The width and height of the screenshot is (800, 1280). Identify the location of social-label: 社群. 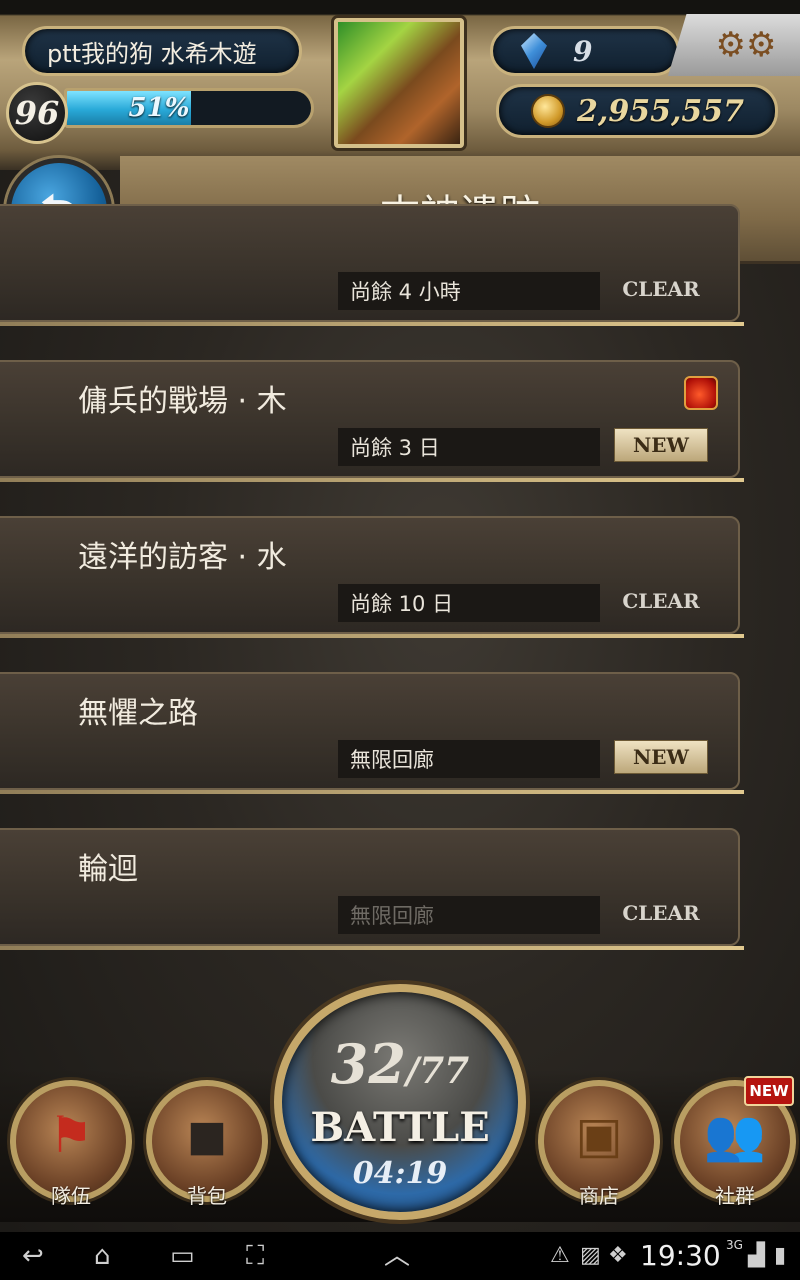
(735, 1196).